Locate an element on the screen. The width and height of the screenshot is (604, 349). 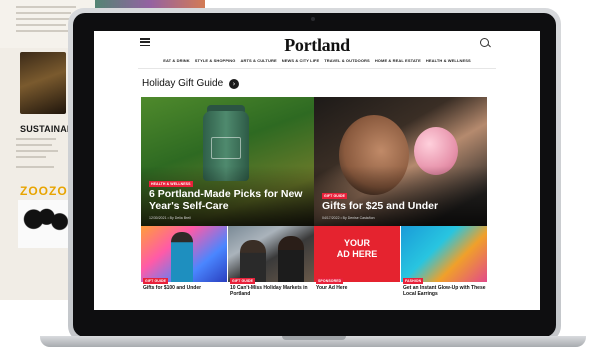
ad-image: YOUR AD HERE is located at coordinates (357, 254).